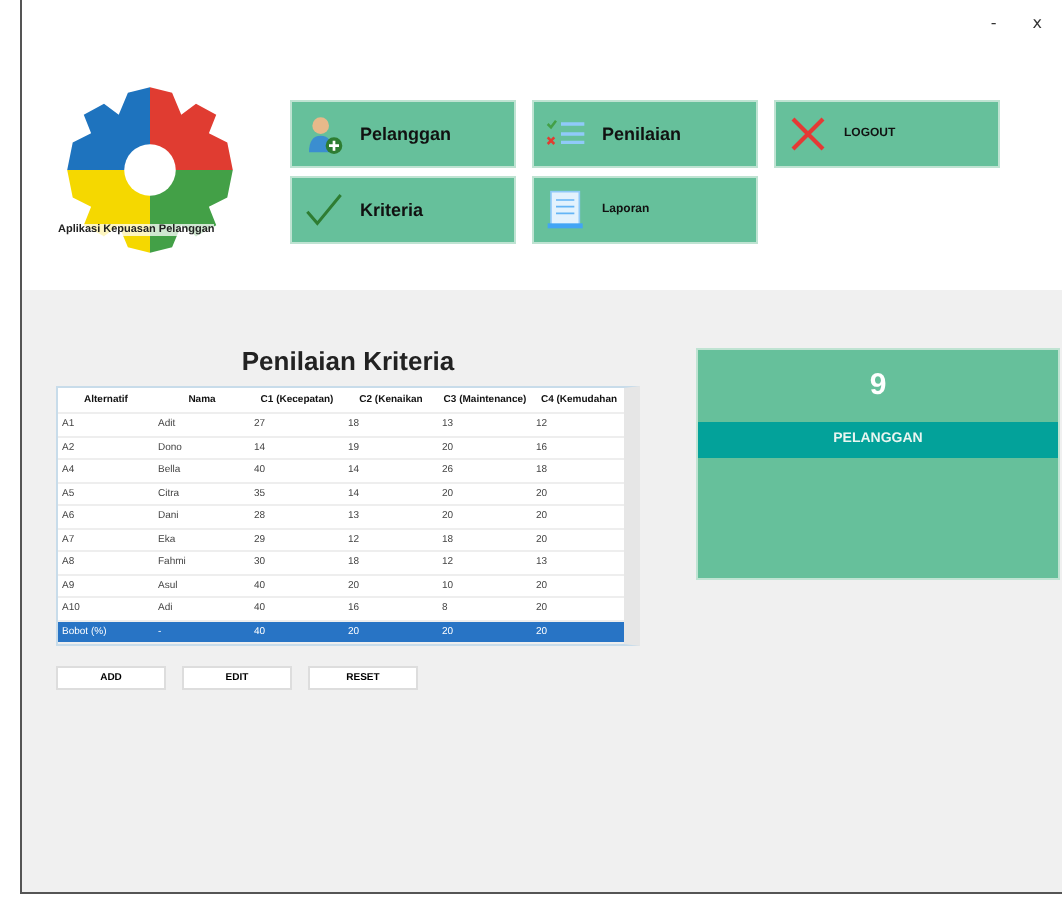  Describe the element at coordinates (993, 22) in the screenshot. I see `minimize-button: -` at that location.